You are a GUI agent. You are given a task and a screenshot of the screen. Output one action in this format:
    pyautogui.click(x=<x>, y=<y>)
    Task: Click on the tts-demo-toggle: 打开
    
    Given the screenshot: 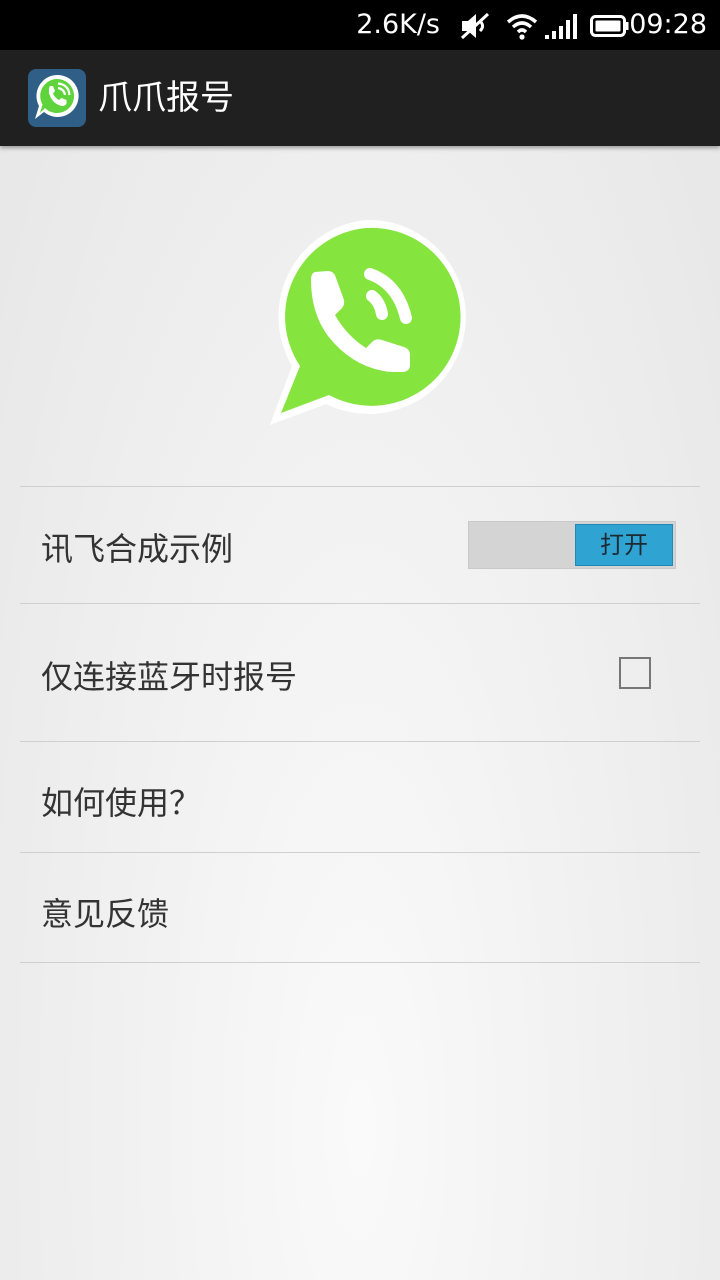 What is the action you would take?
    pyautogui.click(x=572, y=545)
    